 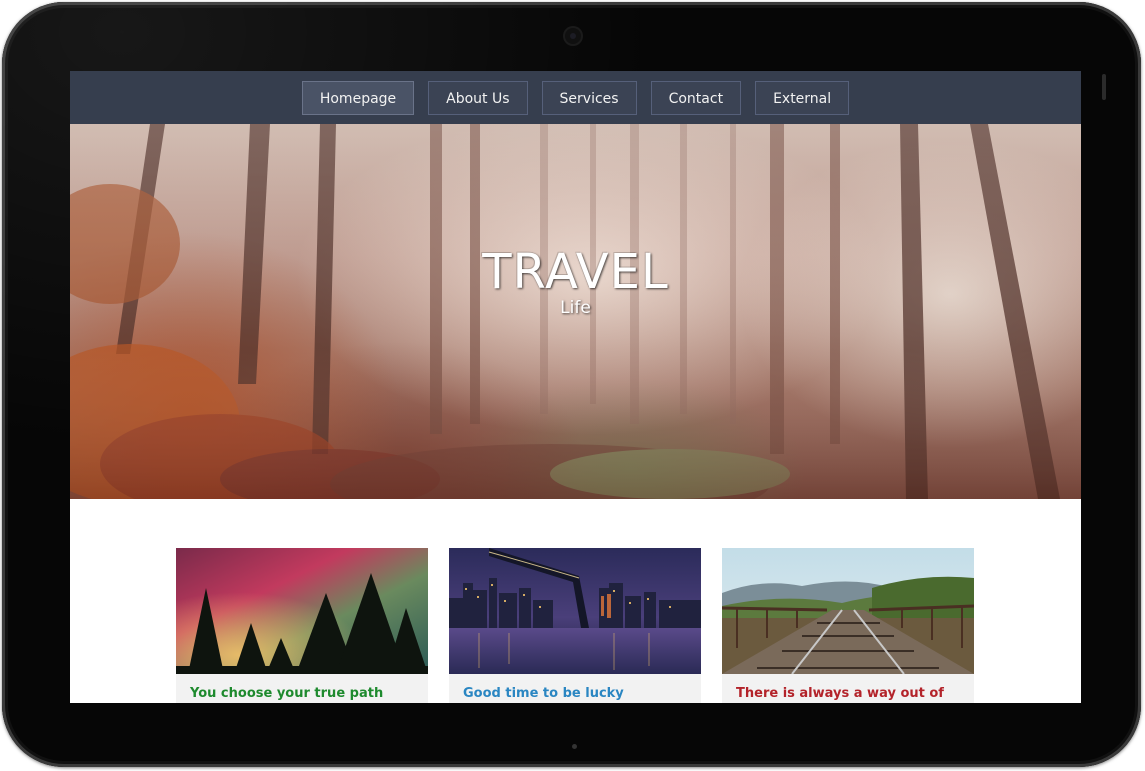 What do you see at coordinates (574, 746) in the screenshot?
I see `home-indicator` at bounding box center [574, 746].